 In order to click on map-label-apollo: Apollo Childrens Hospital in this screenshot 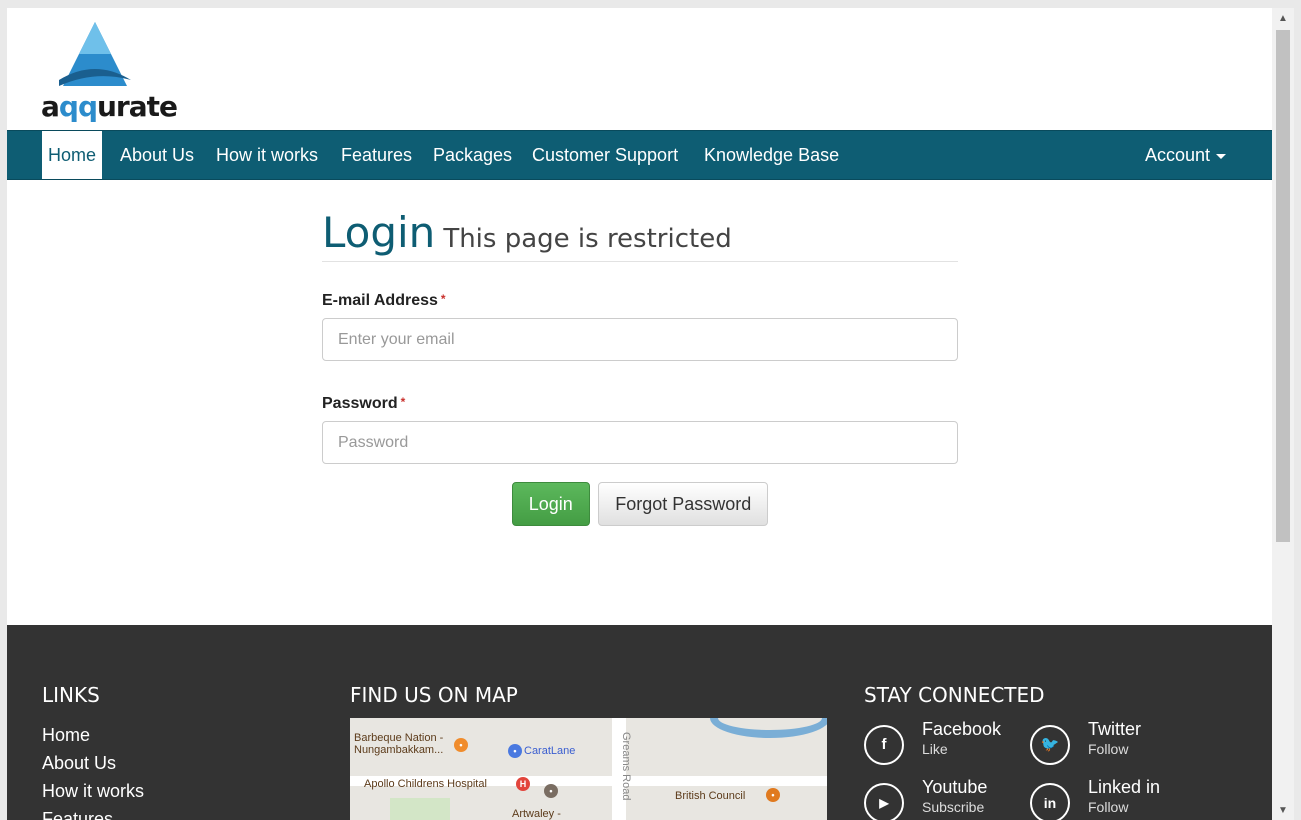, I will do `click(425, 784)`.